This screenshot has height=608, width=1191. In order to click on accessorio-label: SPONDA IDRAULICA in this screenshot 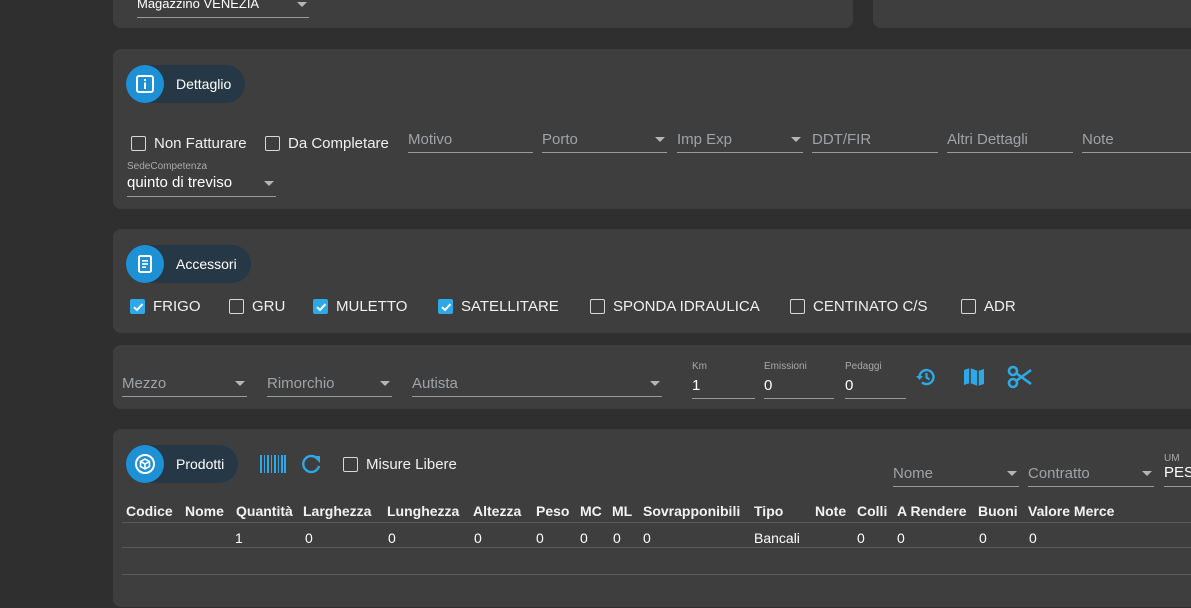, I will do `click(686, 306)`.